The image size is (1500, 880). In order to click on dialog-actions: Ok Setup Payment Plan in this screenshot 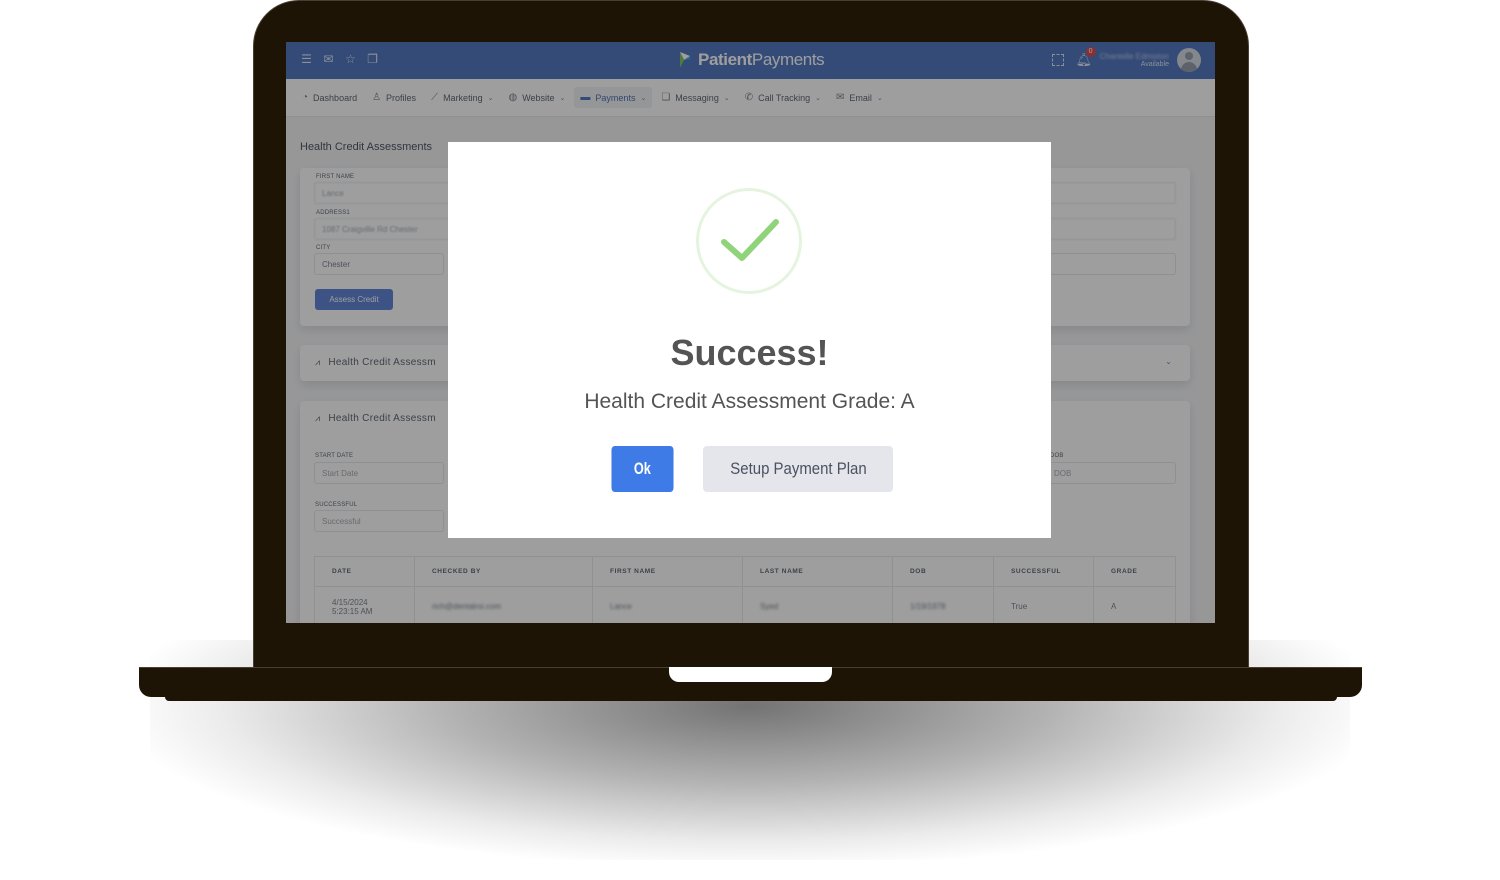, I will do `click(749, 469)`.